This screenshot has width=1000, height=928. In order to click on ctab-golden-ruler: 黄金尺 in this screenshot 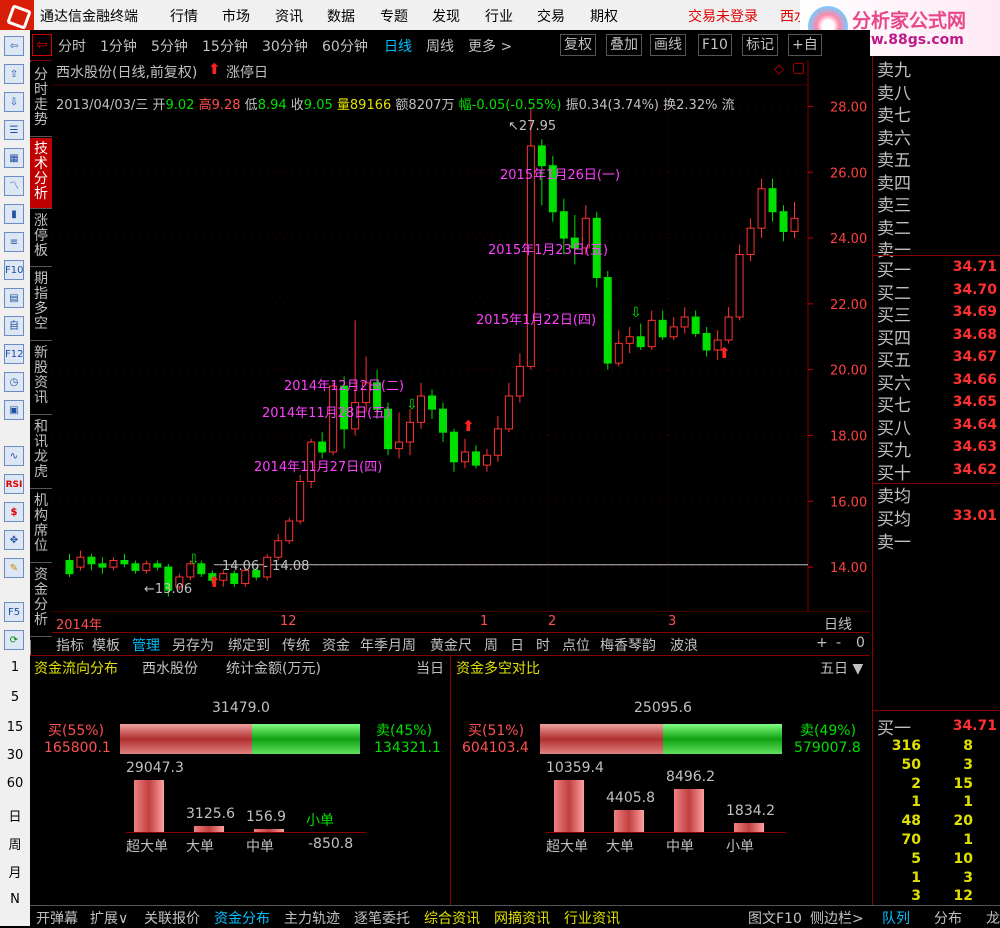, I will do `click(451, 645)`.